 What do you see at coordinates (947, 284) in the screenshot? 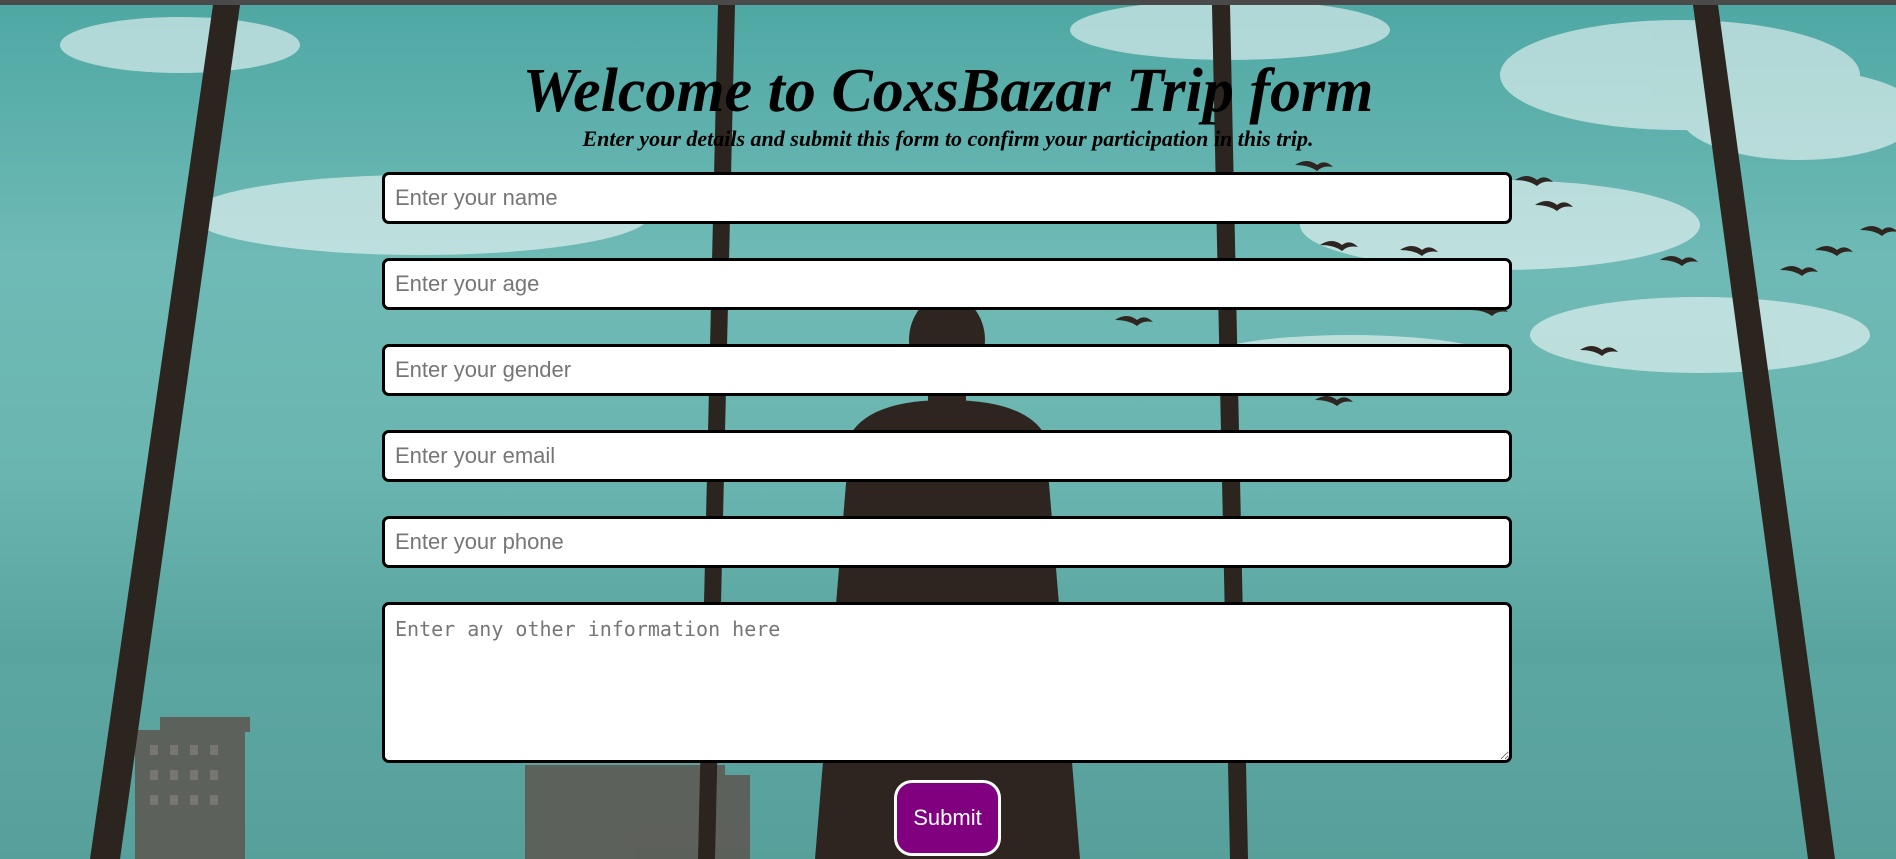
I see `age-input` at bounding box center [947, 284].